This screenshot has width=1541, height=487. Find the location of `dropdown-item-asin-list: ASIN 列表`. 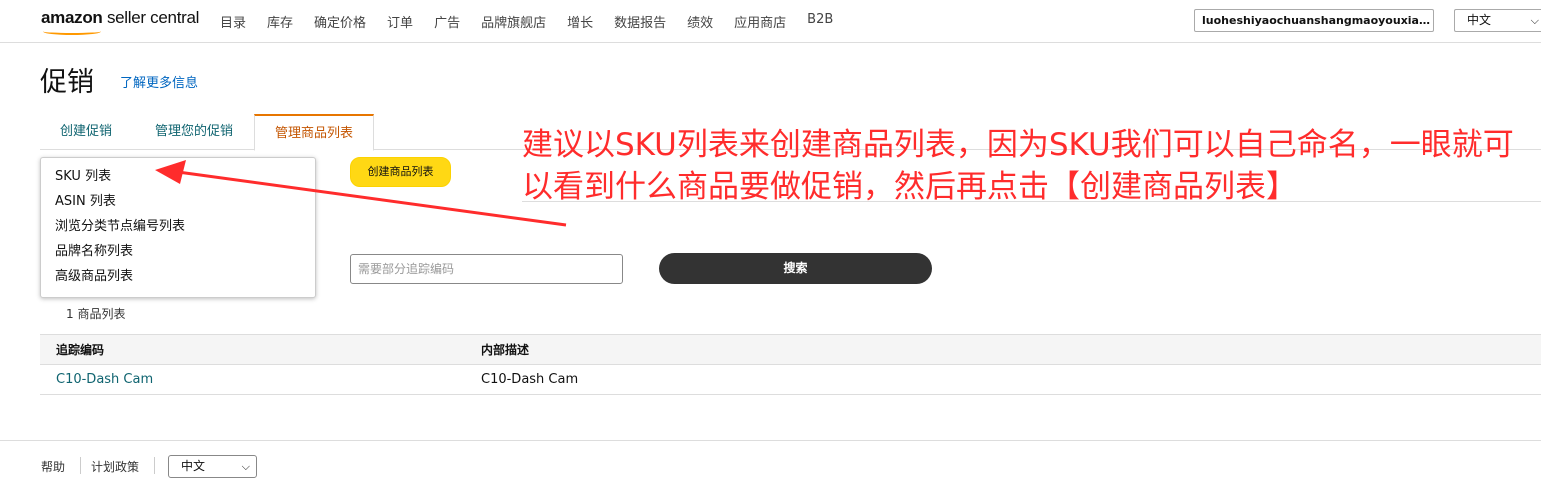

dropdown-item-asin-list: ASIN 列表 is located at coordinates (178, 203).